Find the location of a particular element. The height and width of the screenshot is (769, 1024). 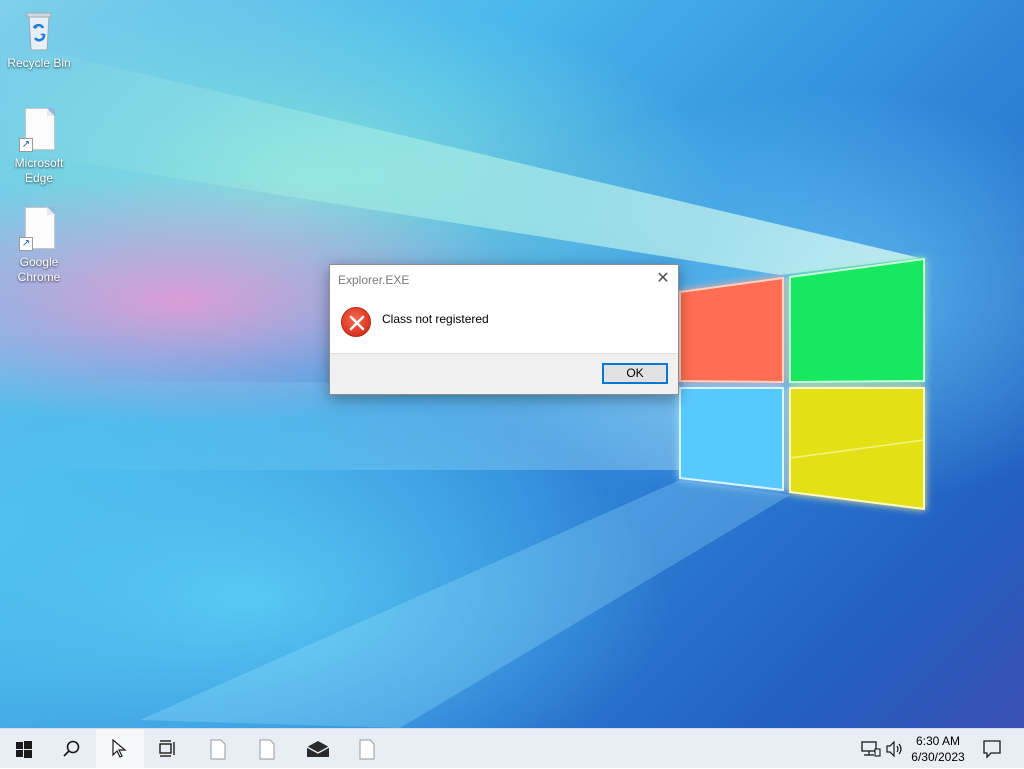

desktop-icon-google-chrome: ↗ Google Chrome is located at coordinates (39, 246).